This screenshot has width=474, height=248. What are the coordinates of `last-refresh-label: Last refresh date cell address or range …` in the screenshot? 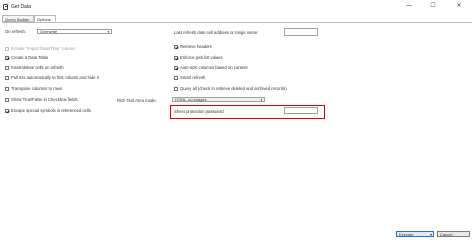 It's located at (216, 32).